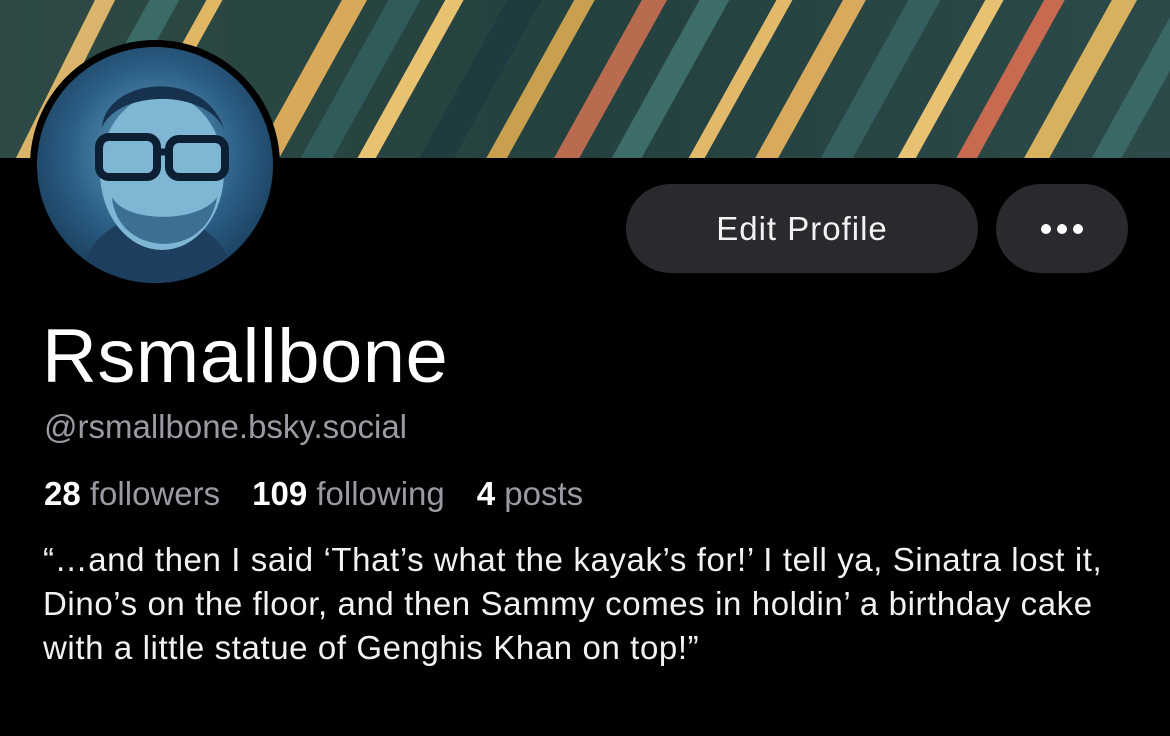  What do you see at coordinates (544, 493) in the screenshot?
I see `posts-label: posts` at bounding box center [544, 493].